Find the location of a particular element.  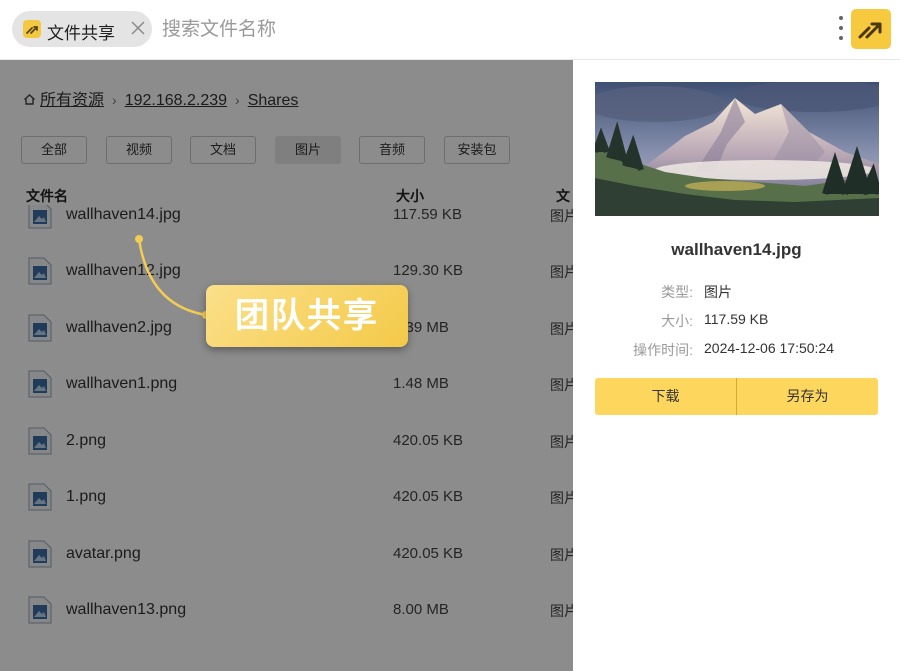

file-size: 117.59 KB is located at coordinates (427, 214).